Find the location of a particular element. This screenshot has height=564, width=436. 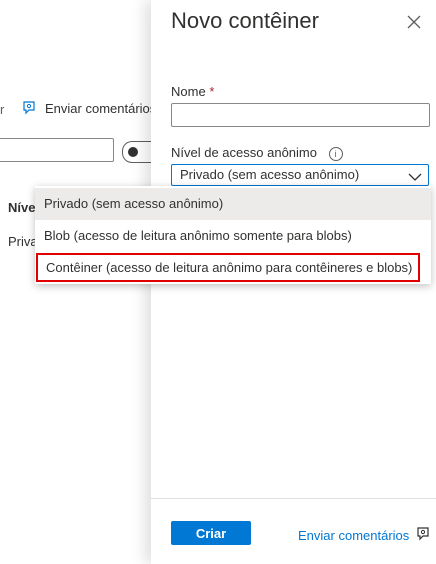

panel-title: Novo contêiner is located at coordinates (245, 20).